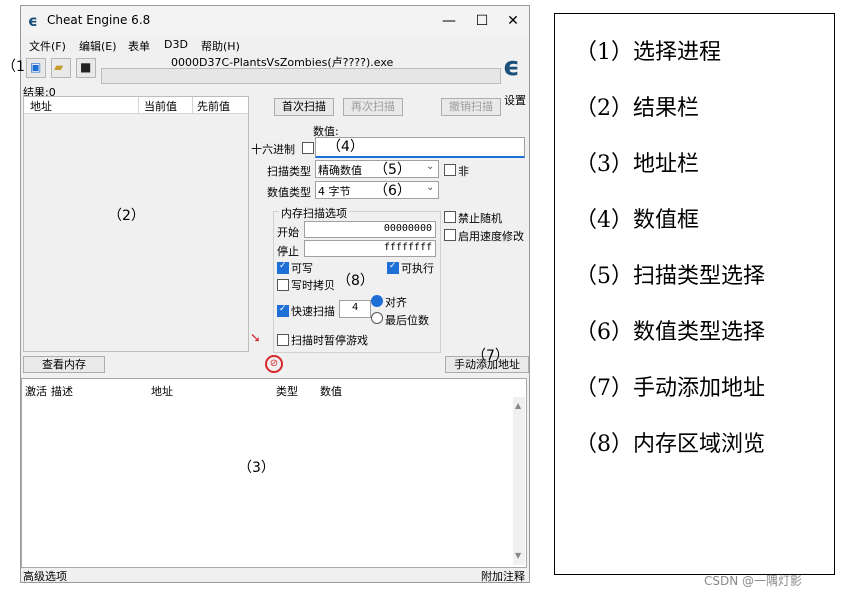  Describe the element at coordinates (301, 76) in the screenshot. I see `scan-progress-bar` at that location.